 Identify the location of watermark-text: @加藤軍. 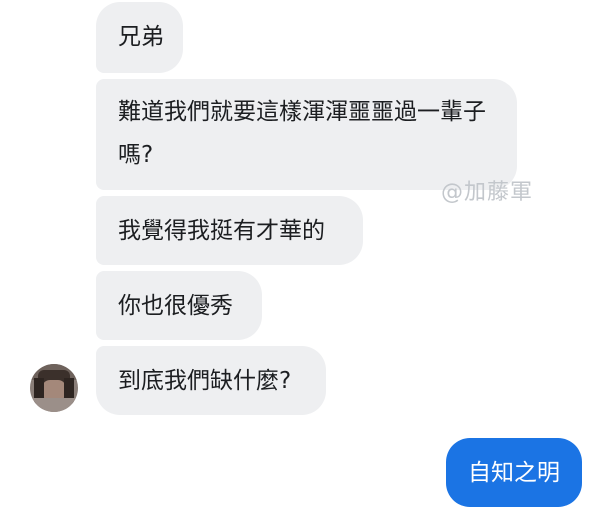
(487, 192).